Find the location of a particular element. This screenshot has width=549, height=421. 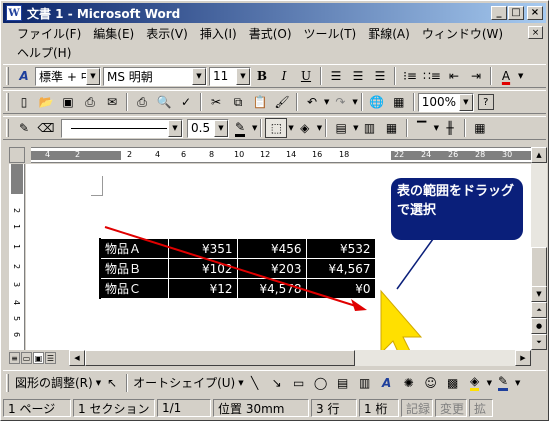

format-painter-icon: 🖌 is located at coordinates (282, 102).